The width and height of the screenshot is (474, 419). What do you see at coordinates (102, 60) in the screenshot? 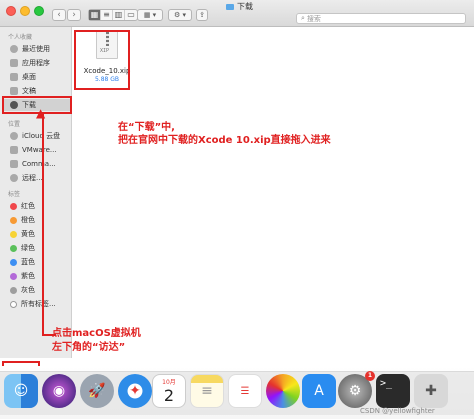
I see `highlight-box-file` at bounding box center [102, 60].